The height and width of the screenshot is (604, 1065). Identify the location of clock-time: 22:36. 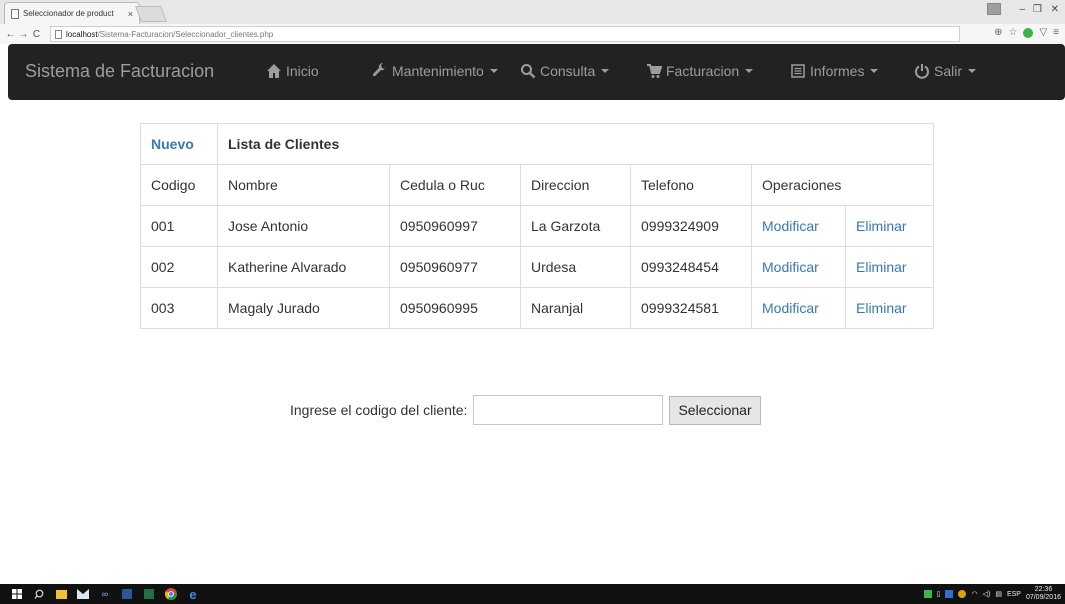
(1043, 589).